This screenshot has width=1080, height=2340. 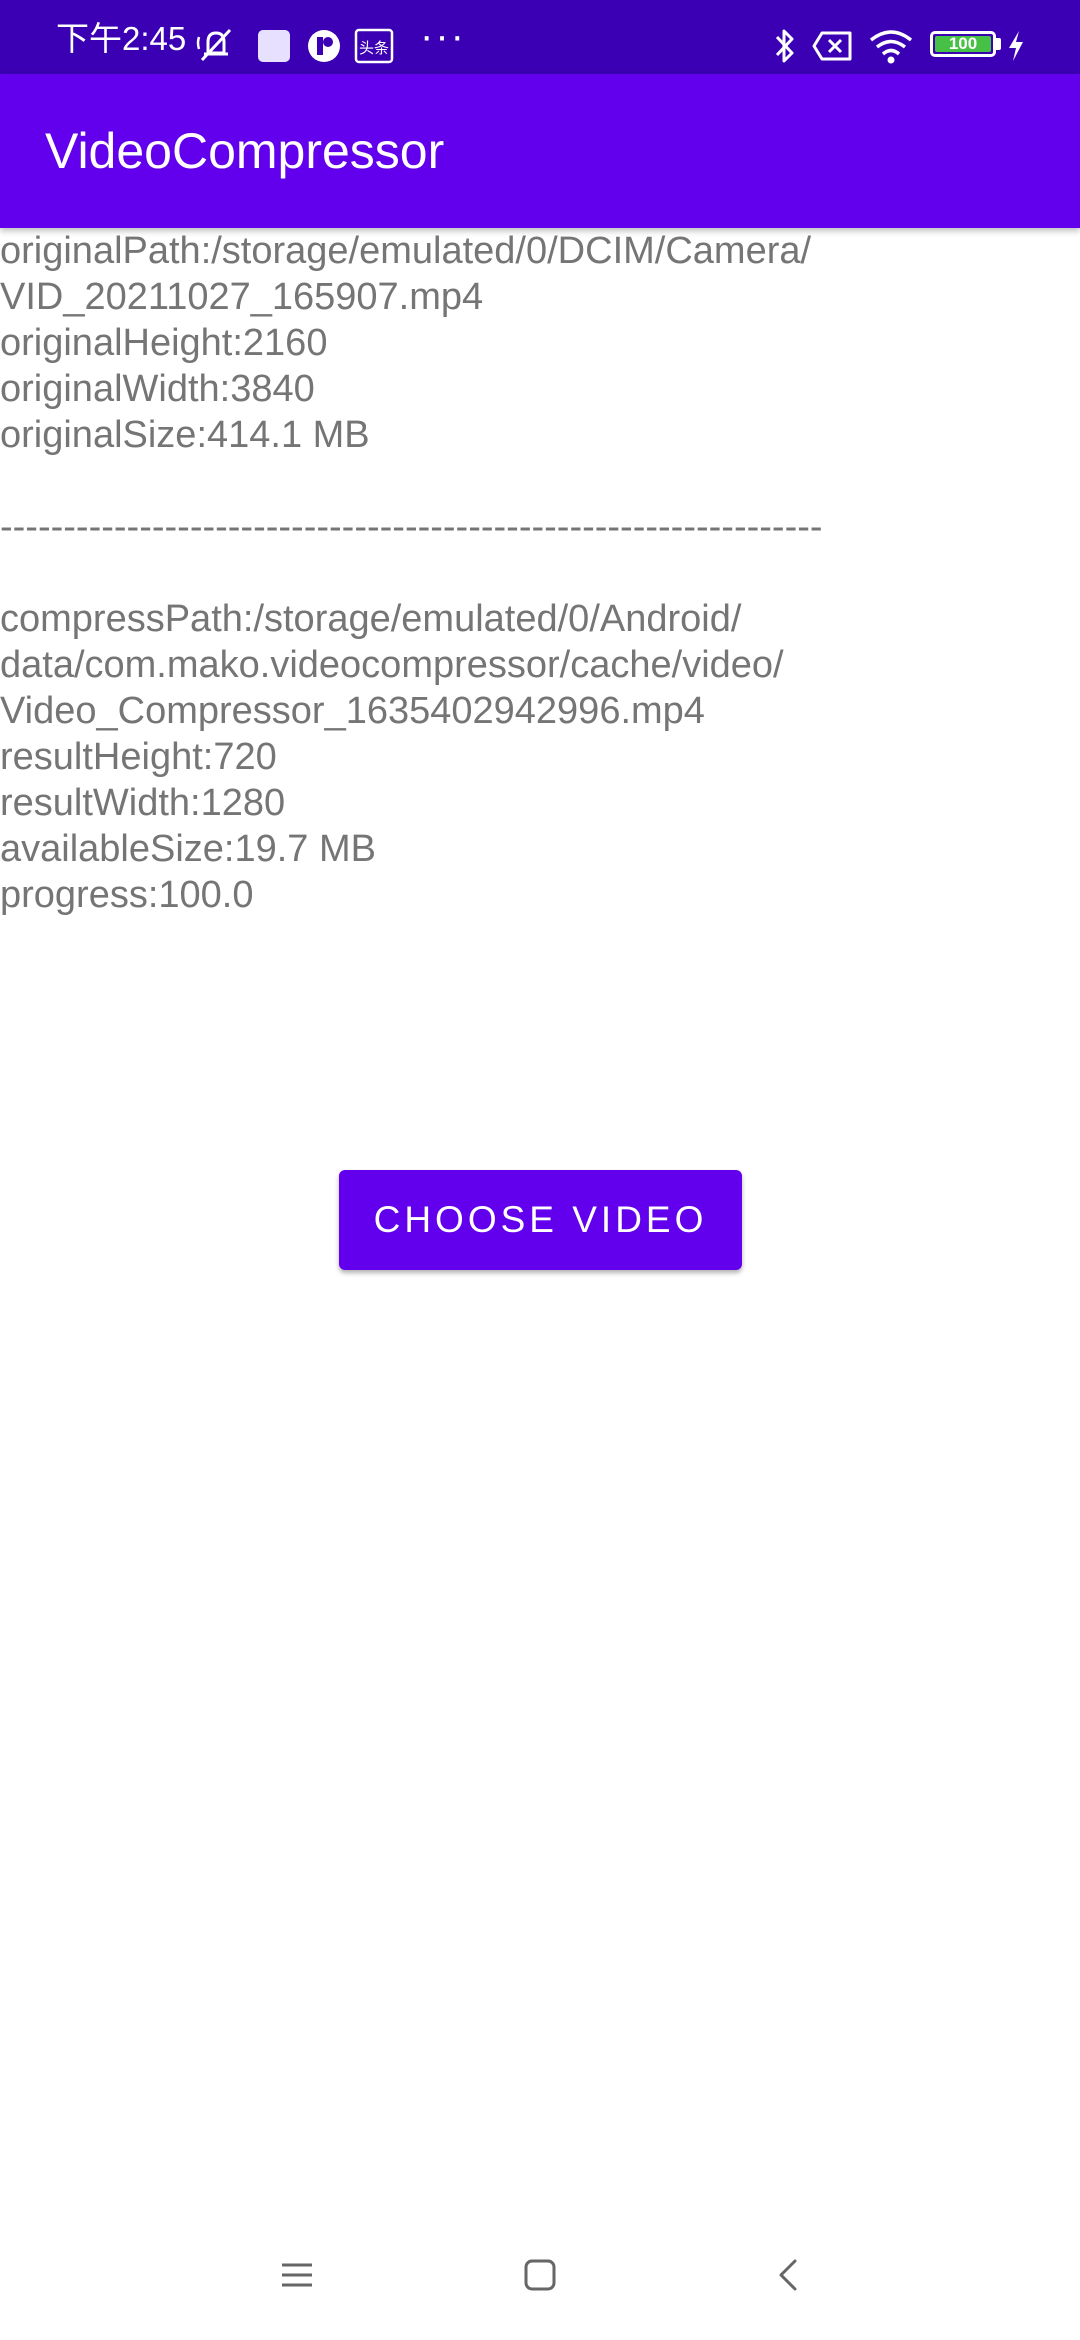 I want to click on original-size: originalSize:414.1 MB, so click(x=185, y=435).